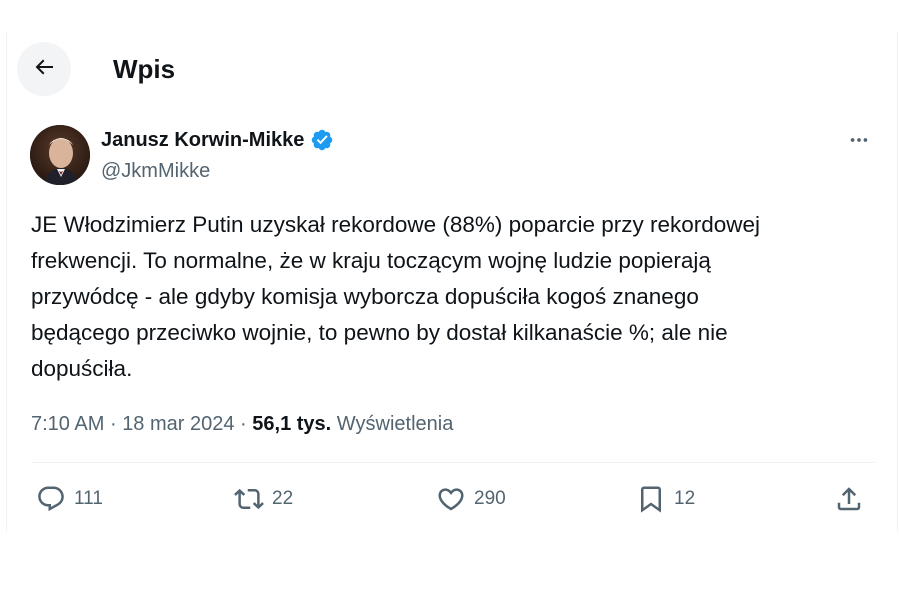  Describe the element at coordinates (471, 499) in the screenshot. I see `like-button: 290` at that location.